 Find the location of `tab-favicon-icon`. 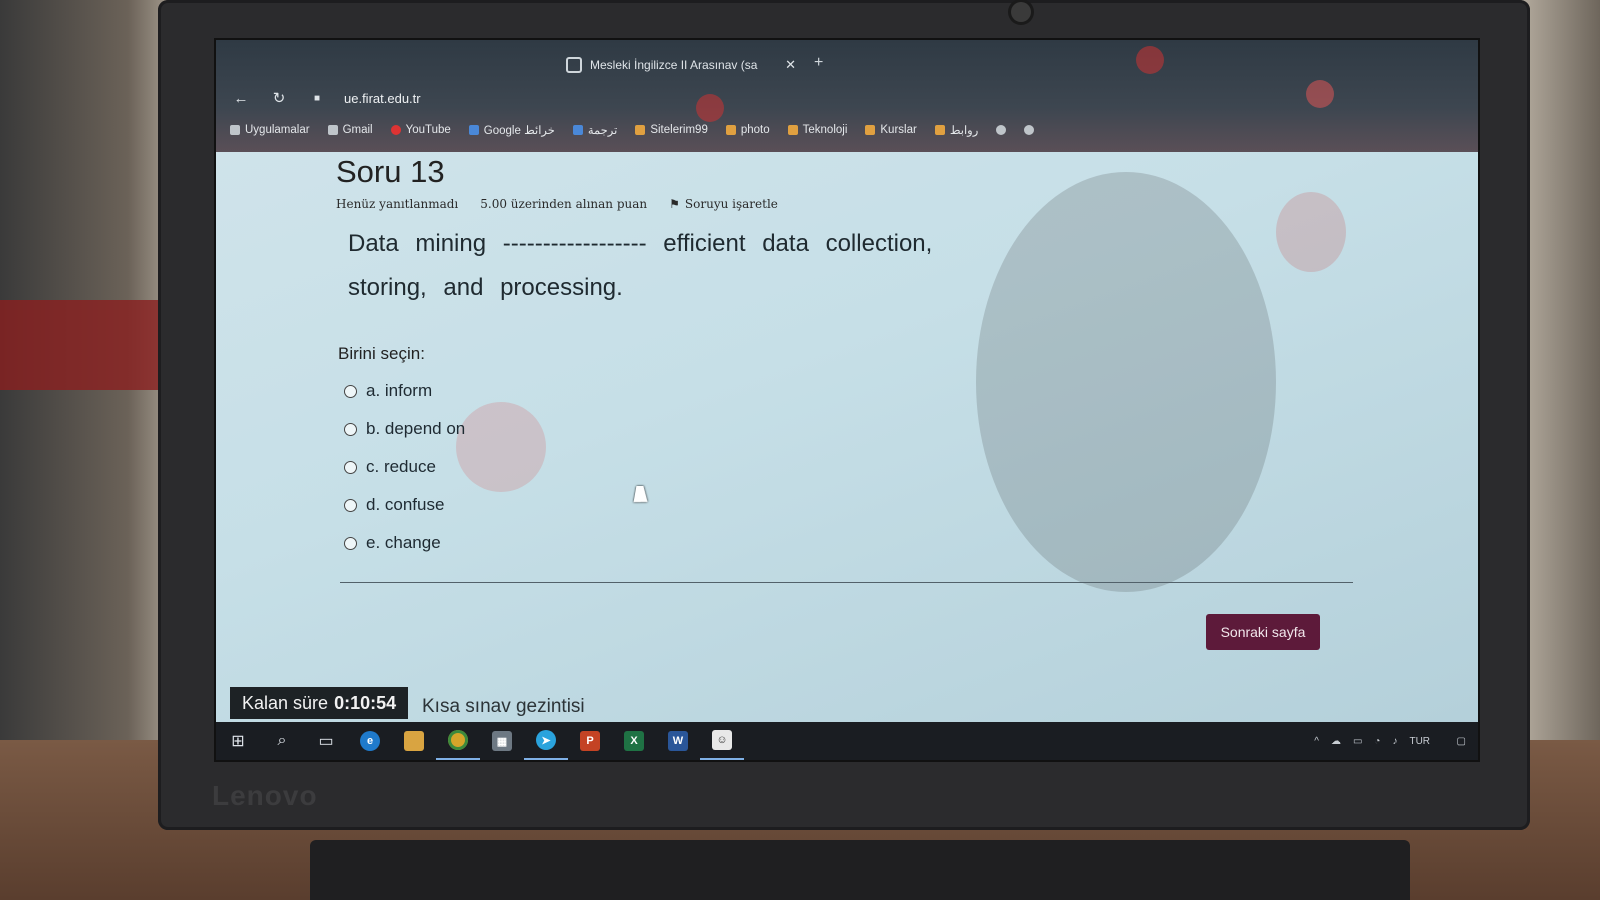

tab-favicon-icon is located at coordinates (574, 65).